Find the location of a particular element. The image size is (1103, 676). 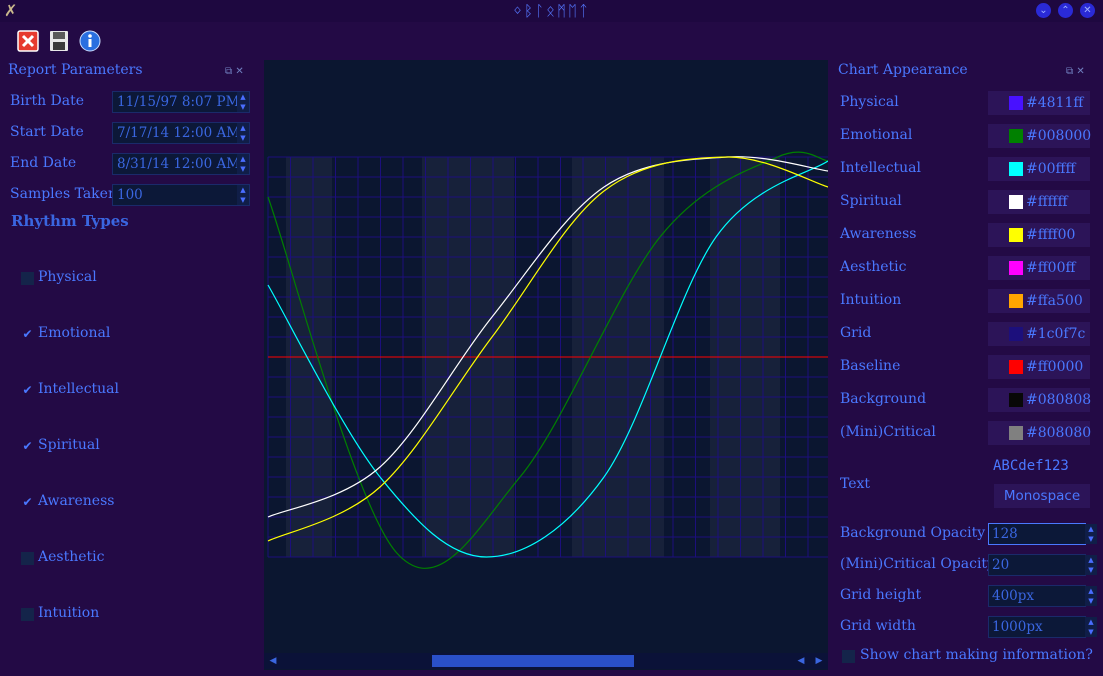

samples-taken-label: Samples Taken is located at coordinates (63, 194).